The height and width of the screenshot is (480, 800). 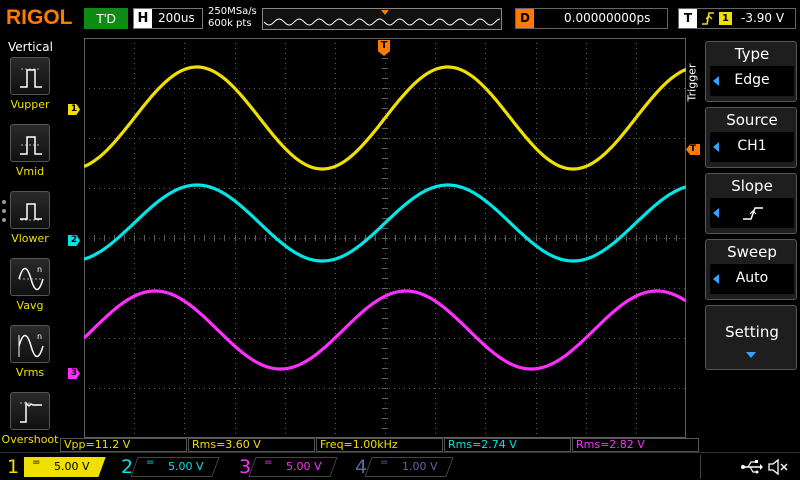 I want to click on overshoot-label: Overshoot, so click(x=30, y=439).